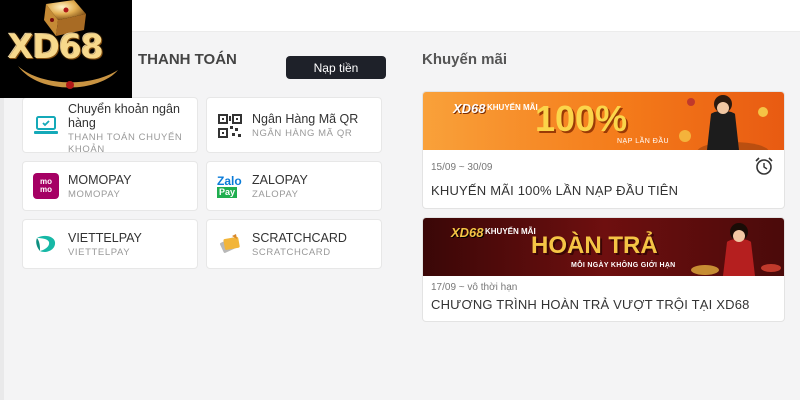 This screenshot has height=400, width=800. I want to click on promo-banner-sub: NẠP LẦN ĐẦU, so click(643, 141).